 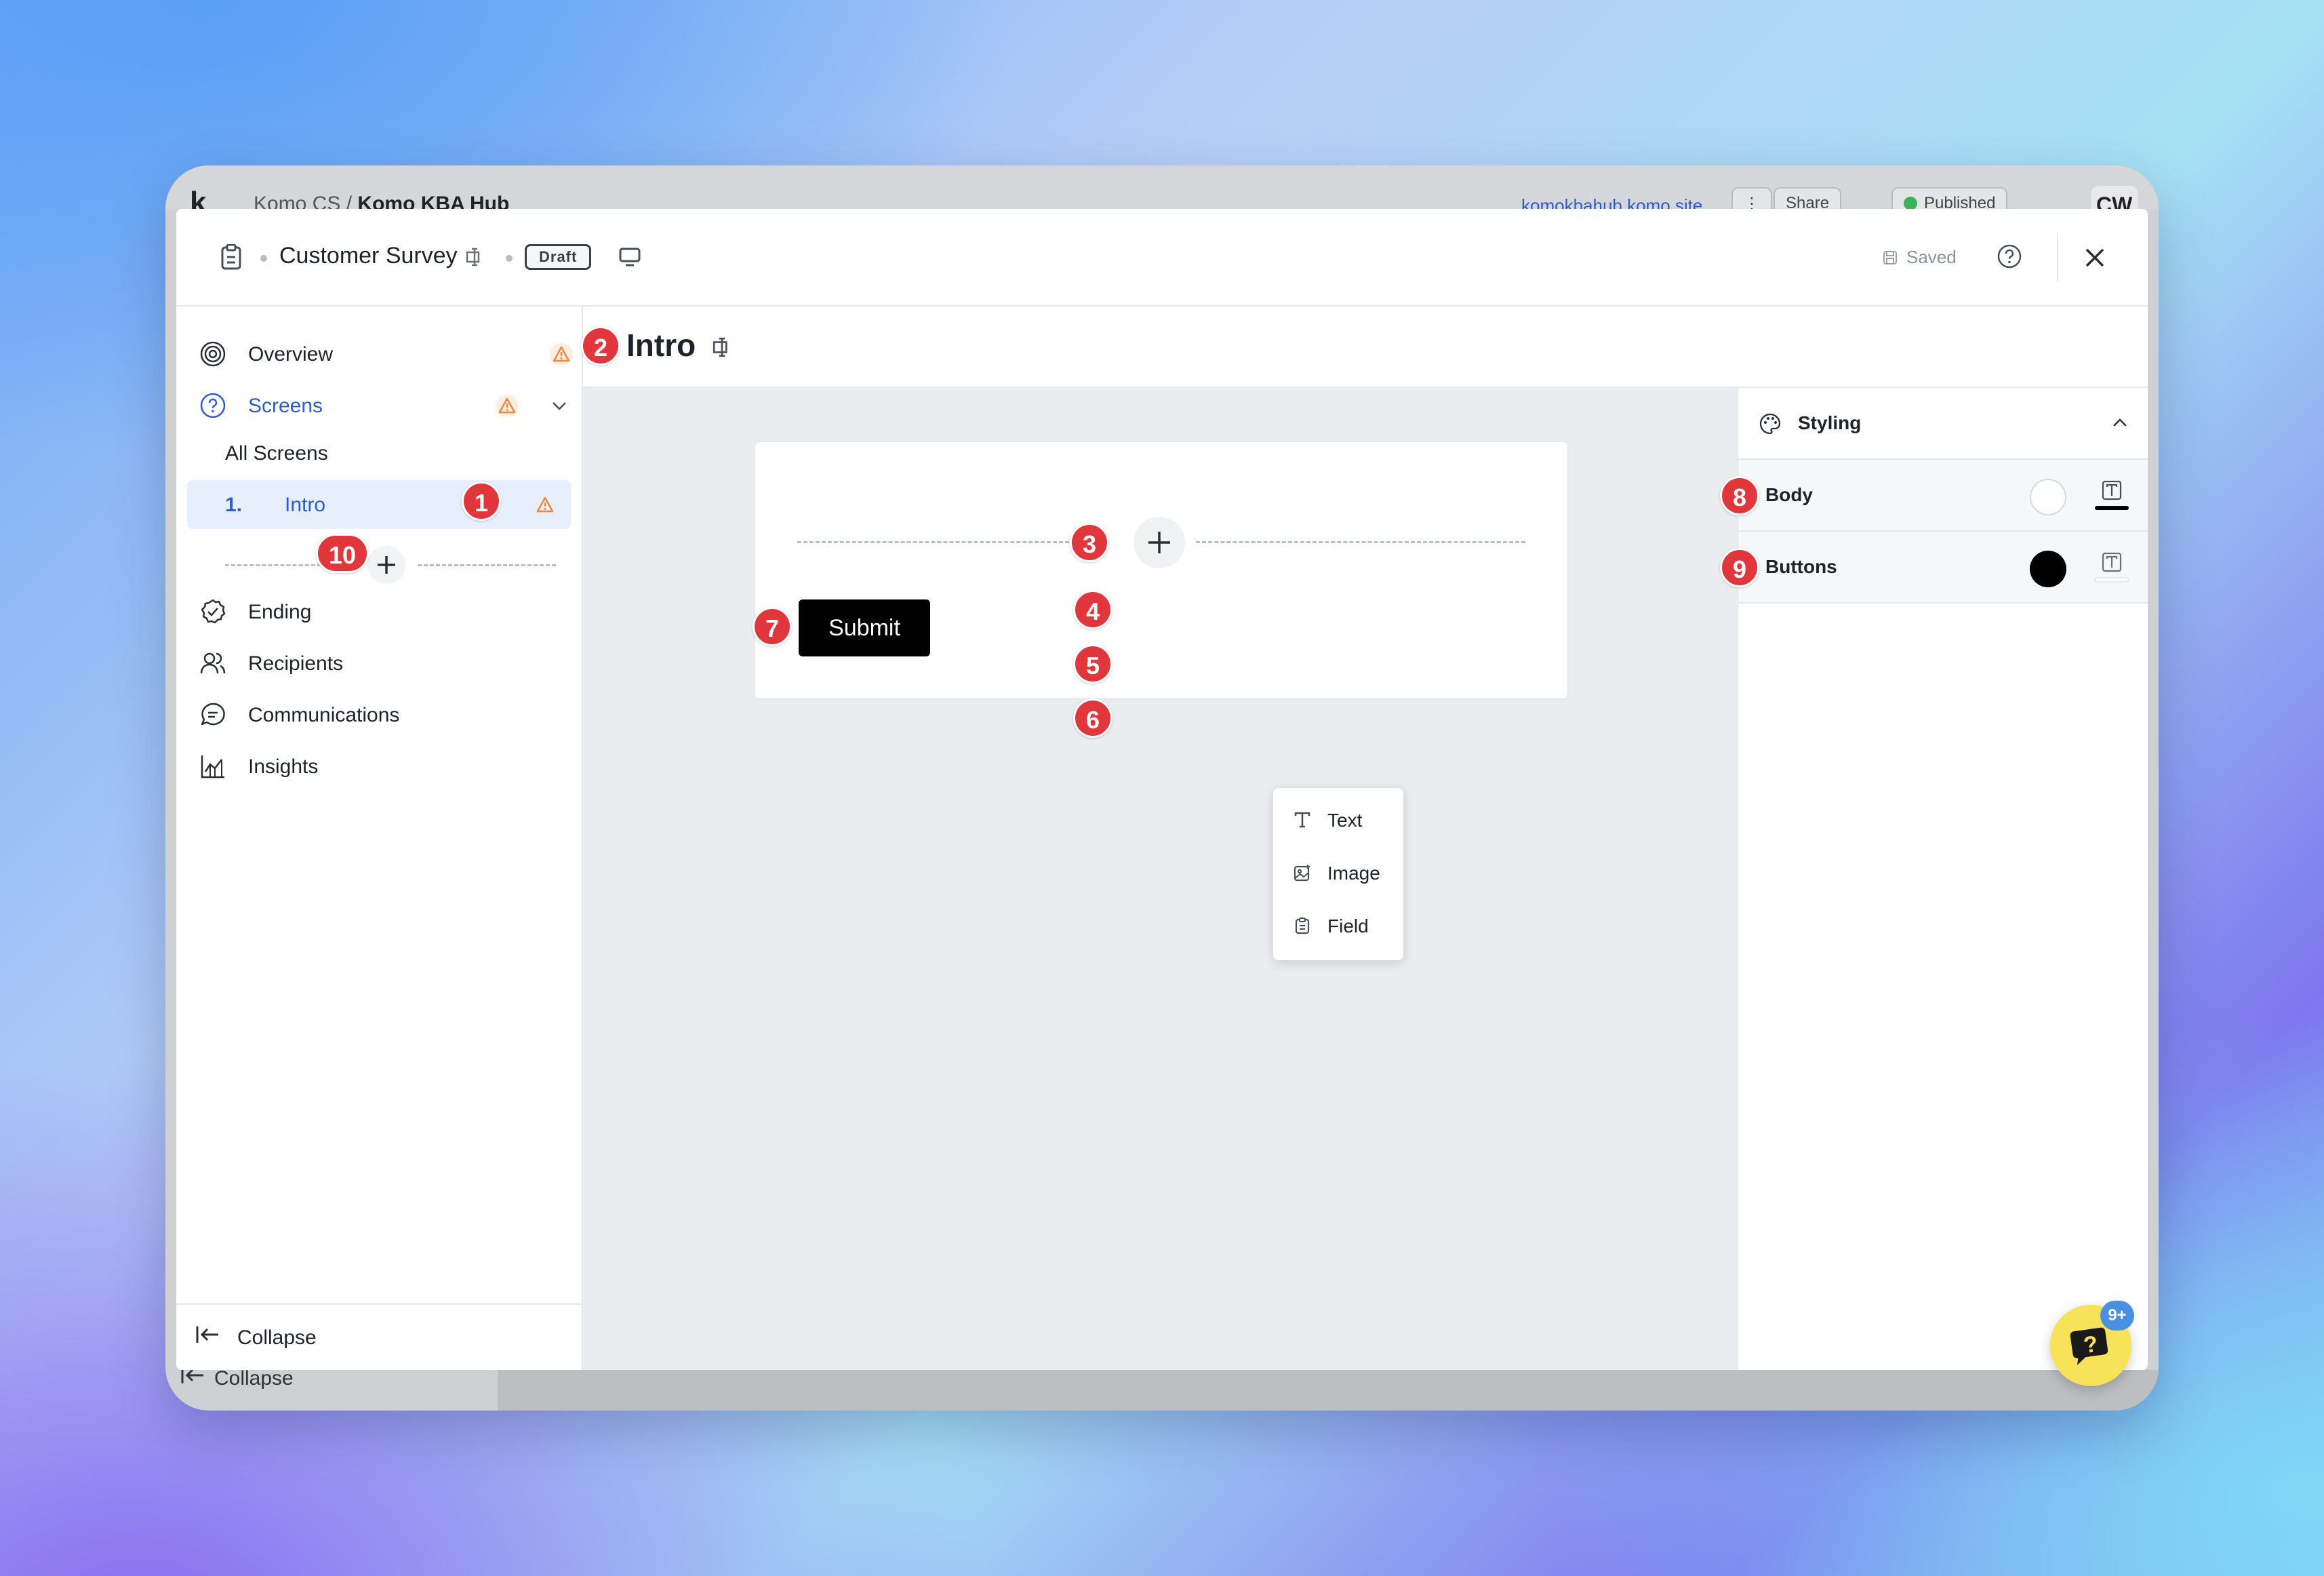 I want to click on target-icon, so click(x=213, y=354).